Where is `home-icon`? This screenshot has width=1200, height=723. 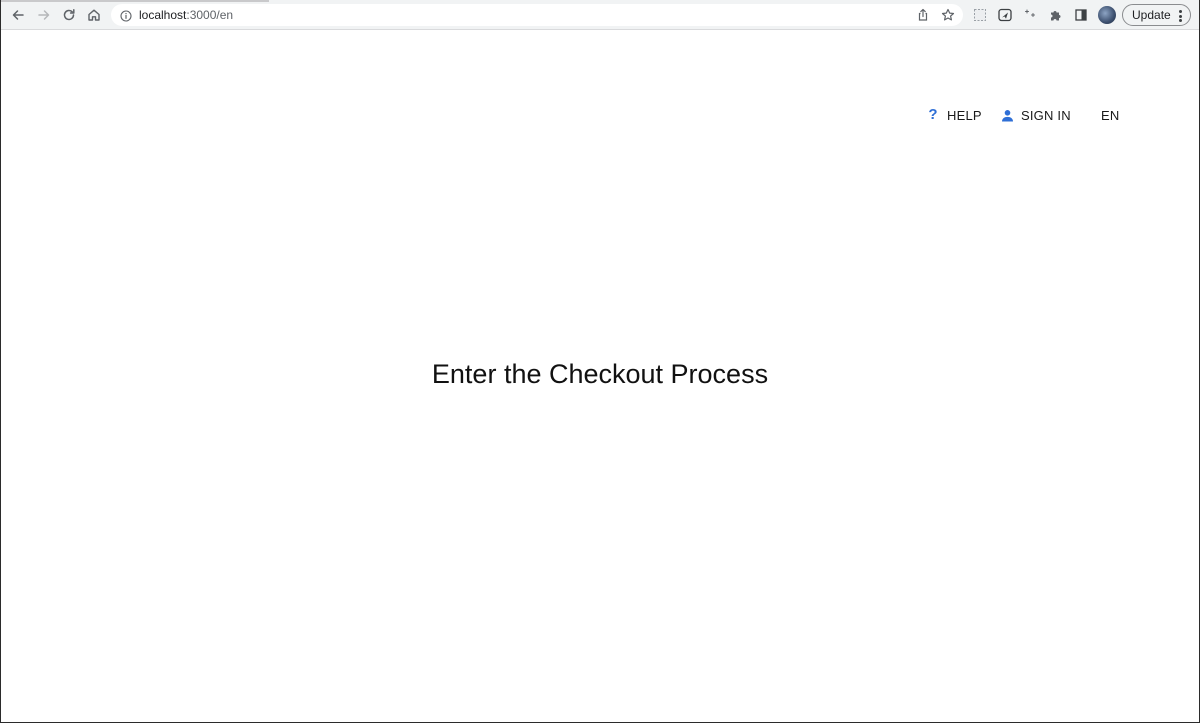 home-icon is located at coordinates (94, 15).